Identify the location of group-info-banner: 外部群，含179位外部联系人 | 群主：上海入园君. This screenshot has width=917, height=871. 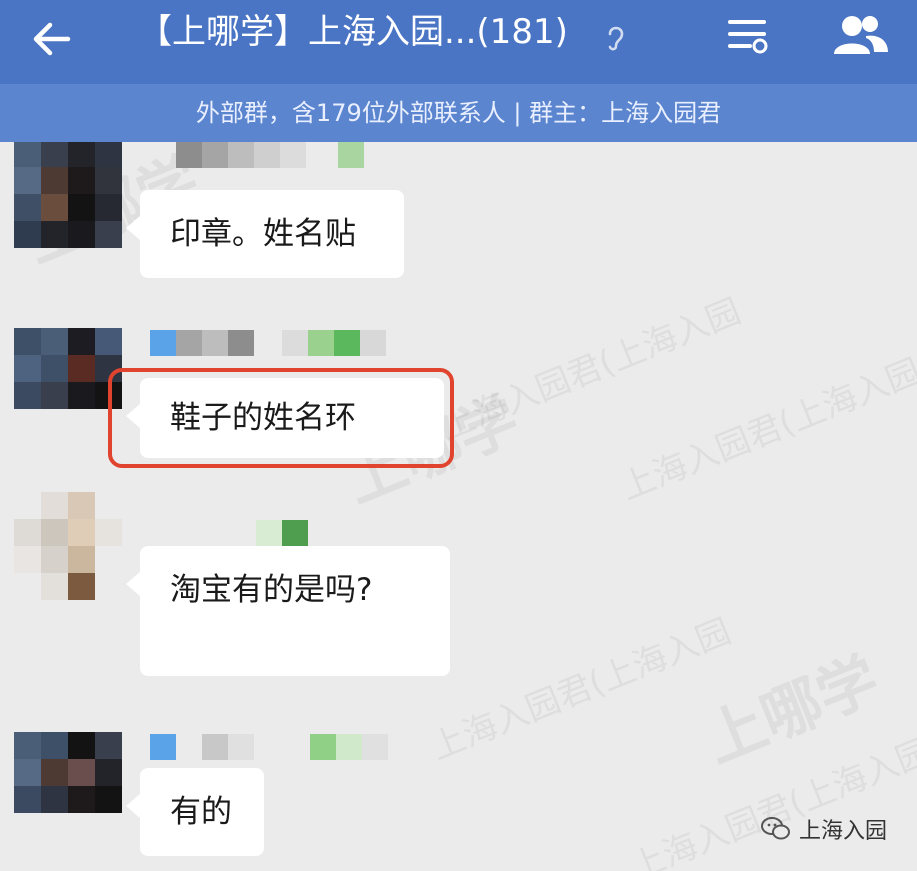
(458, 113).